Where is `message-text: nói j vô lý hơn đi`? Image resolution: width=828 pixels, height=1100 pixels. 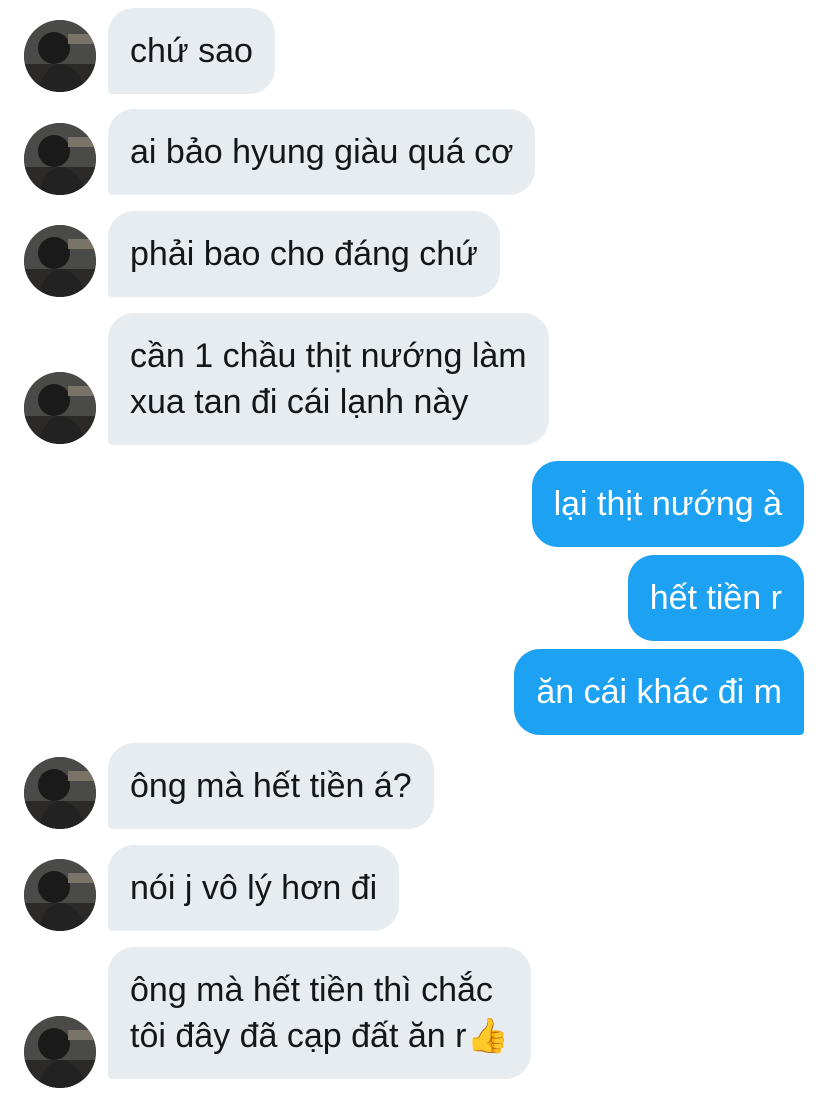
message-text: nói j vô lý hơn đi is located at coordinates (254, 888).